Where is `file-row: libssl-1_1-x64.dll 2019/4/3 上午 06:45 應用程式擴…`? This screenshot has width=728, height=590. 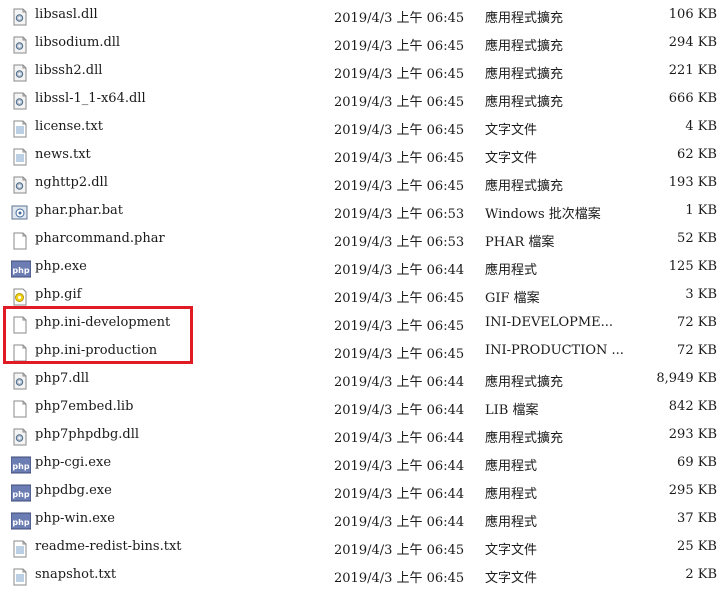
file-row: libssl-1_1-x64.dll 2019/4/3 上午 06:45 應用程式擴… is located at coordinates (364, 100).